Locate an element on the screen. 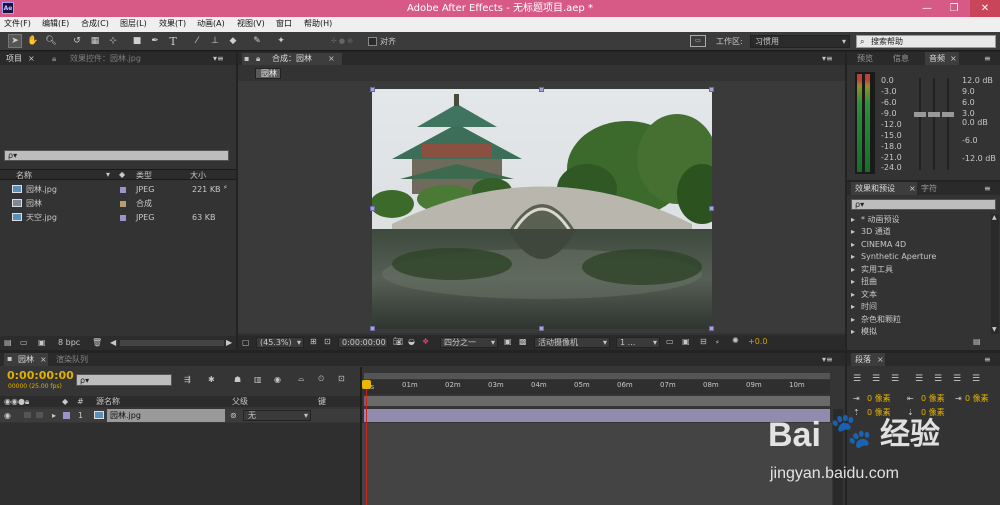 This screenshot has height=505, width=1000. horizontal-scrollbar is located at coordinates (172, 343).